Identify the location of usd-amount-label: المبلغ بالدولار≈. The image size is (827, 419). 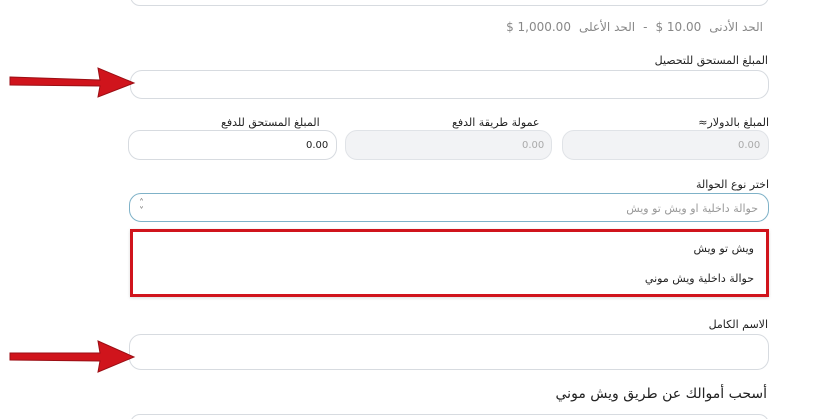
(733, 122).